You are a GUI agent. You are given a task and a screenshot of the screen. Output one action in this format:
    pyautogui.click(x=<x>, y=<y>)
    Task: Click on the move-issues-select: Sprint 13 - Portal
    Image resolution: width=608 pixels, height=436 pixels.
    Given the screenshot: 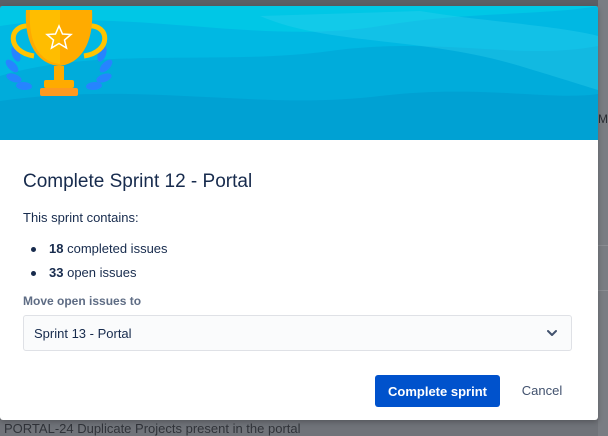 What is the action you would take?
    pyautogui.click(x=297, y=333)
    